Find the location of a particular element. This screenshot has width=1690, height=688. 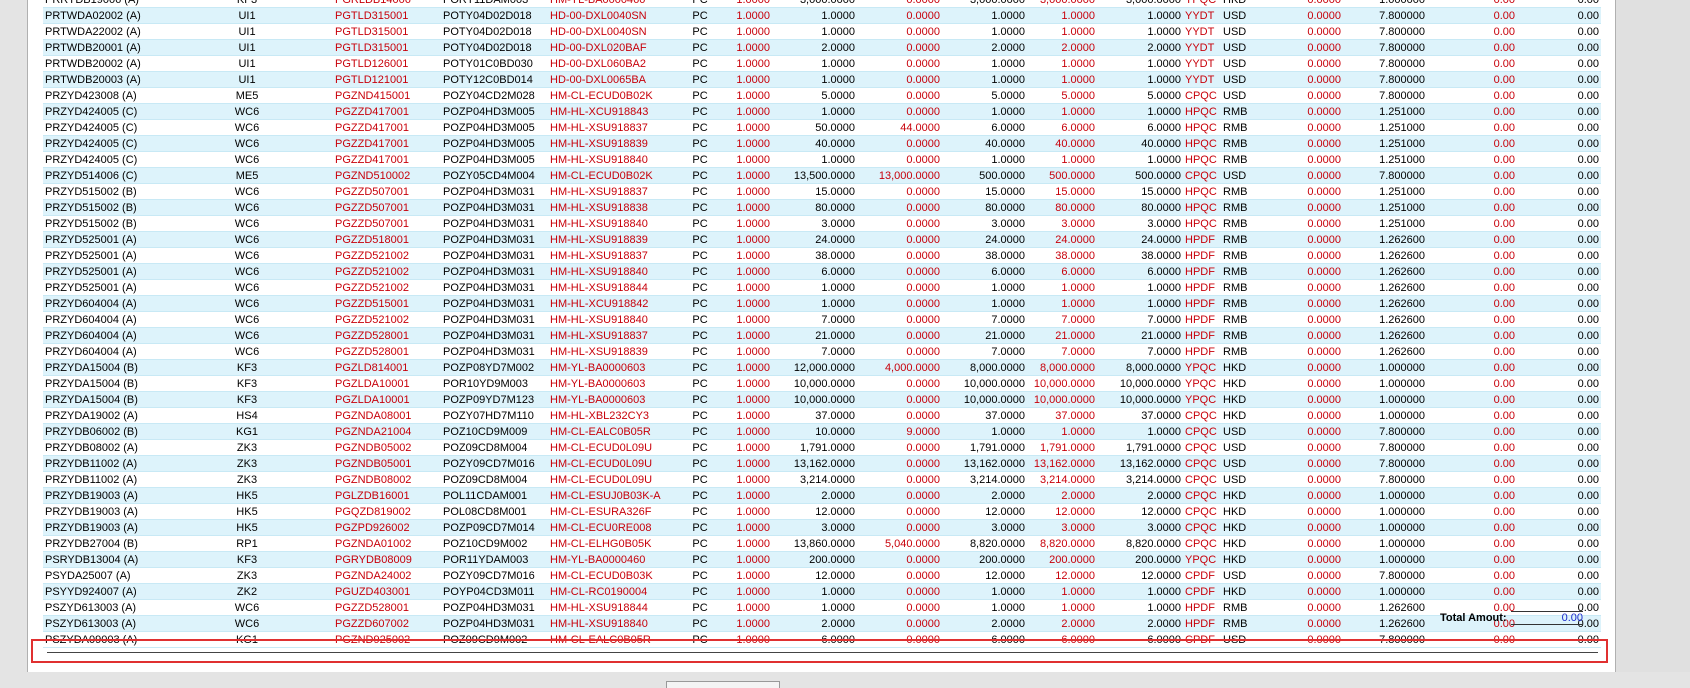

cell-qty-total: 3.0000 is located at coordinates (1140, 527).